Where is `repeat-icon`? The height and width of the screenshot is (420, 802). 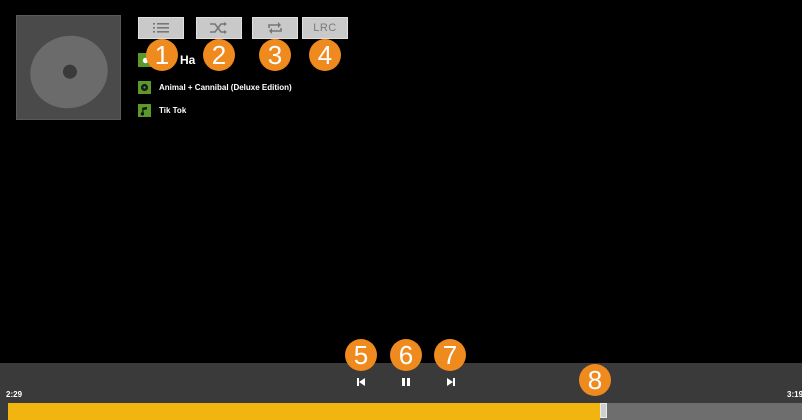
repeat-icon is located at coordinates (275, 28).